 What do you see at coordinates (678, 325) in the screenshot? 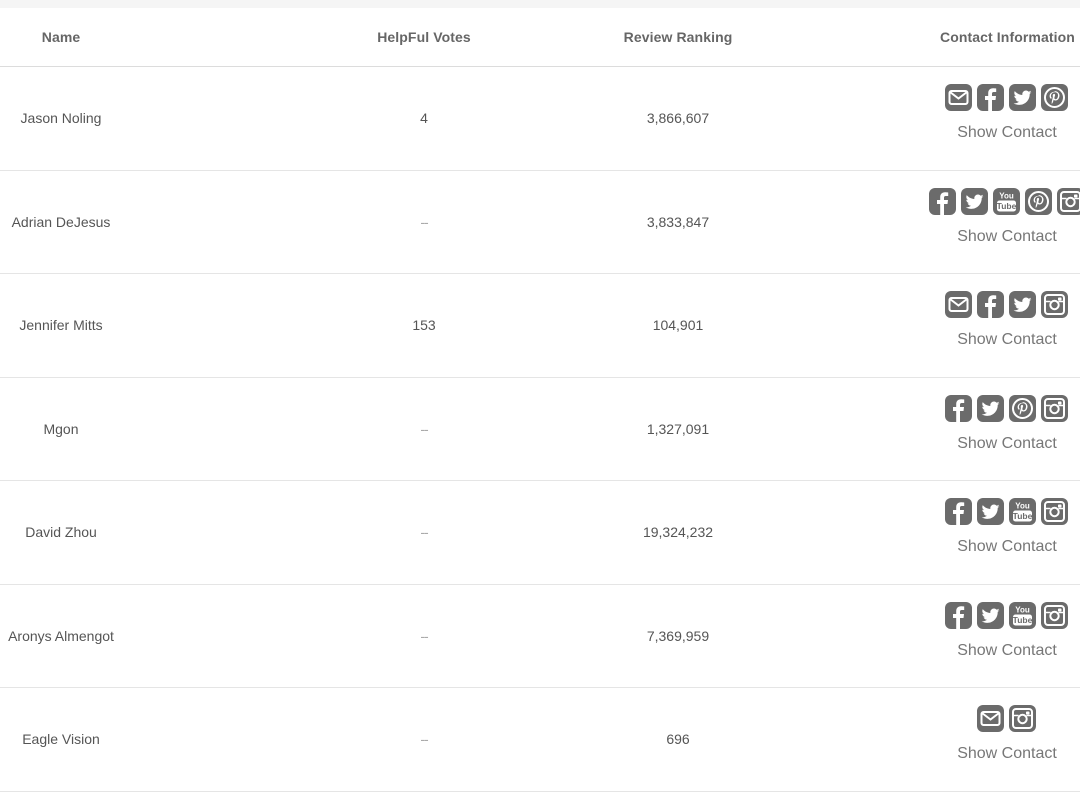
I see `review-ranking-value: 104,901` at bounding box center [678, 325].